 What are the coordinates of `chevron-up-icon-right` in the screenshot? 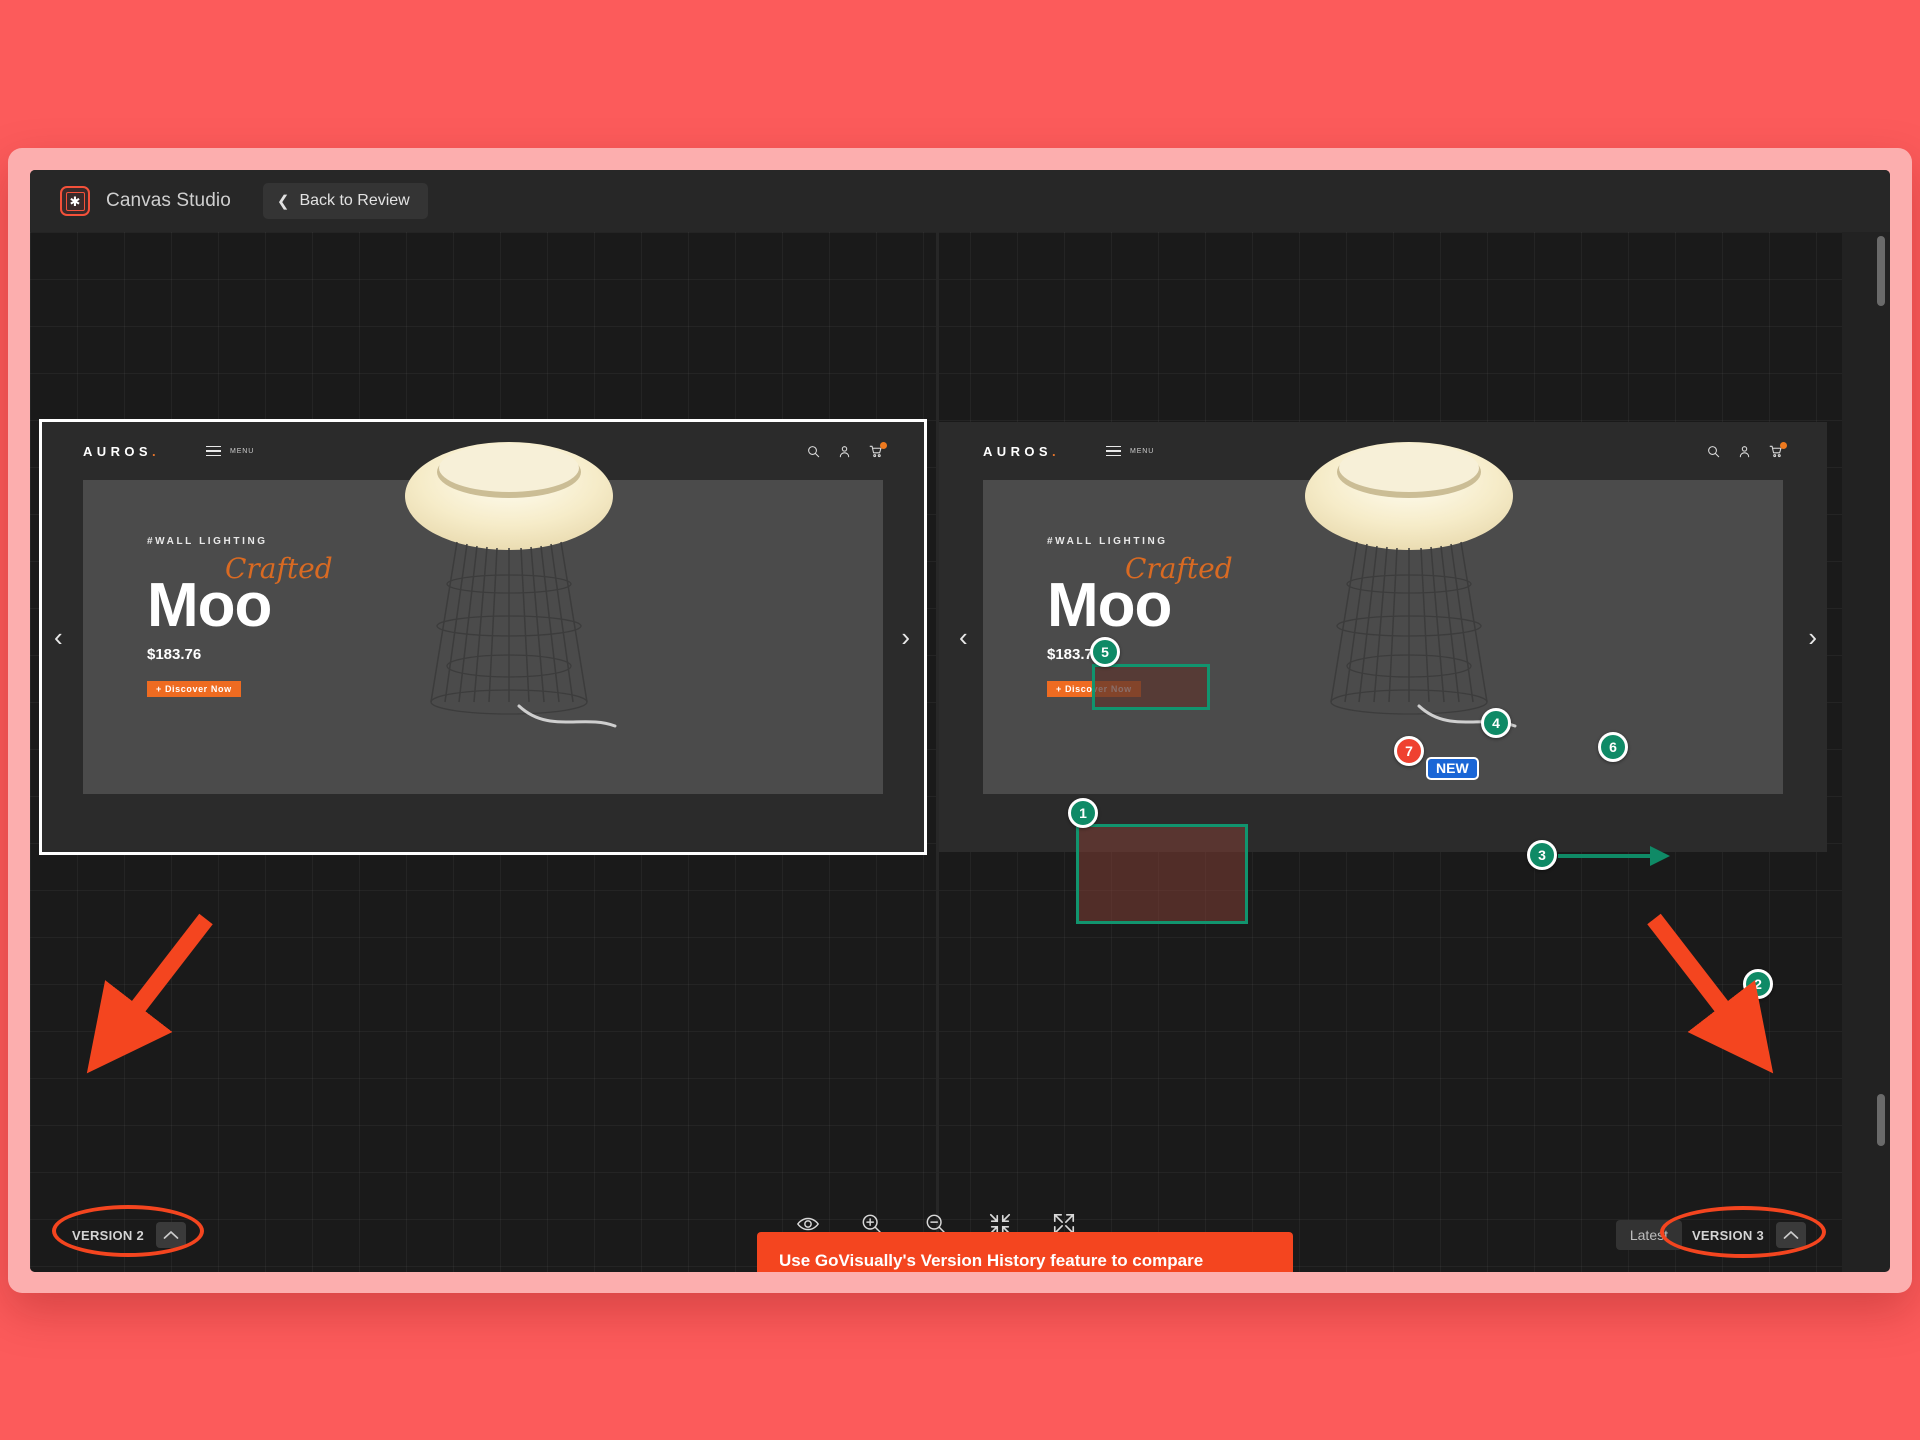 It's located at (1791, 1235).